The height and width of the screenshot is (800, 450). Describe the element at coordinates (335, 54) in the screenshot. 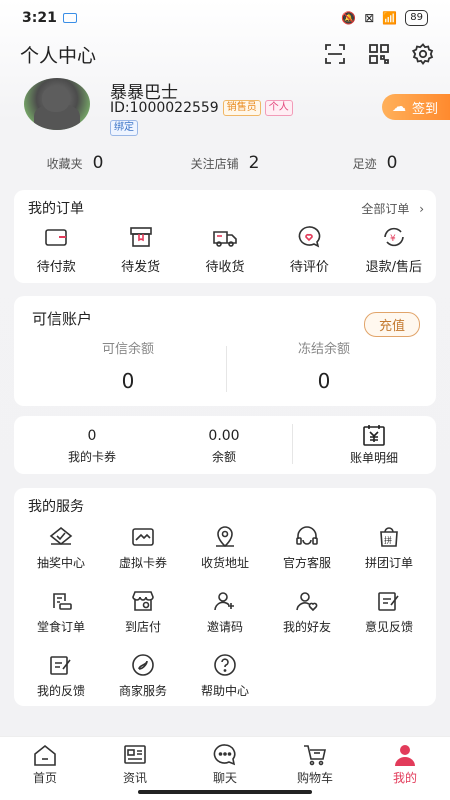

I see `scan-icon` at that location.